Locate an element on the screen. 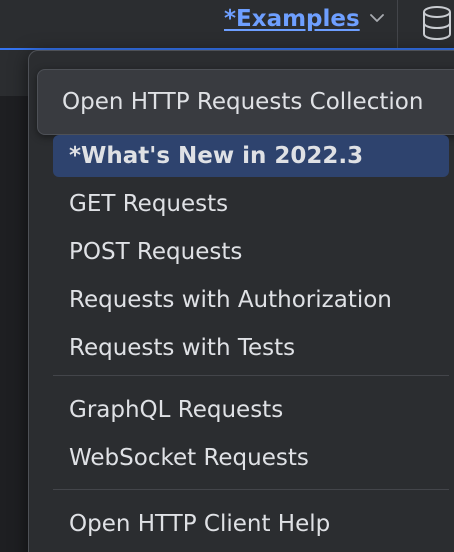 The width and height of the screenshot is (454, 552). menu-item-websocket-requests: WebSocket Requests is located at coordinates (251, 458).